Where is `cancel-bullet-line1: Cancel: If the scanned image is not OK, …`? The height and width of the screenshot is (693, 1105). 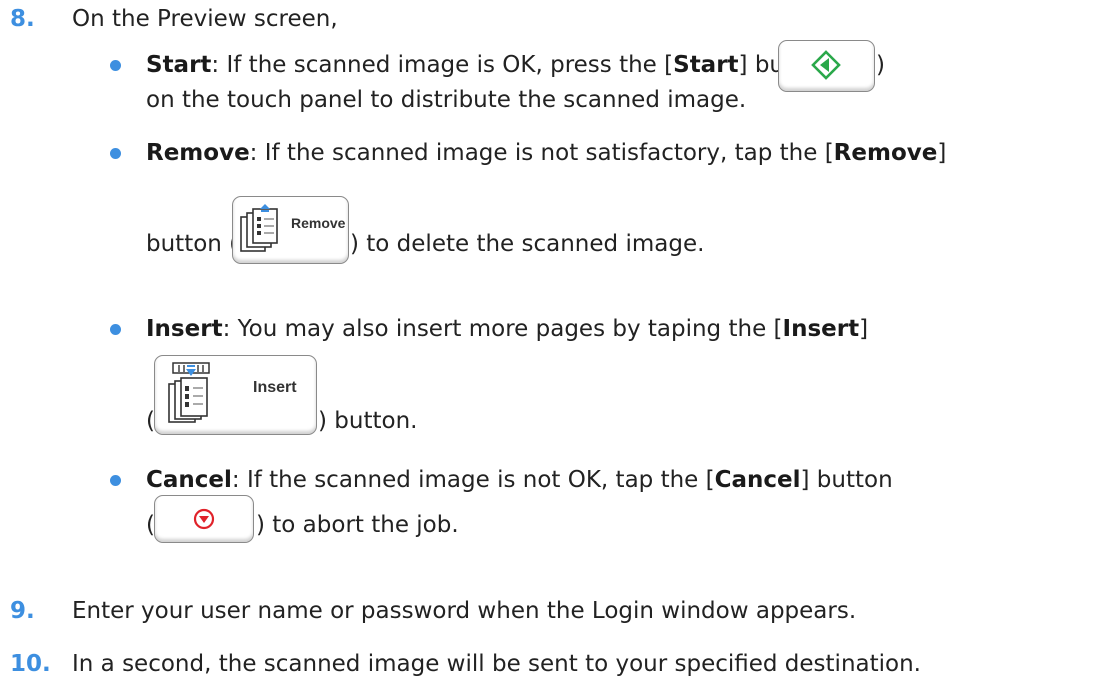
cancel-bullet-line1: Cancel: If the scanned image is not OK, … is located at coordinates (519, 480).